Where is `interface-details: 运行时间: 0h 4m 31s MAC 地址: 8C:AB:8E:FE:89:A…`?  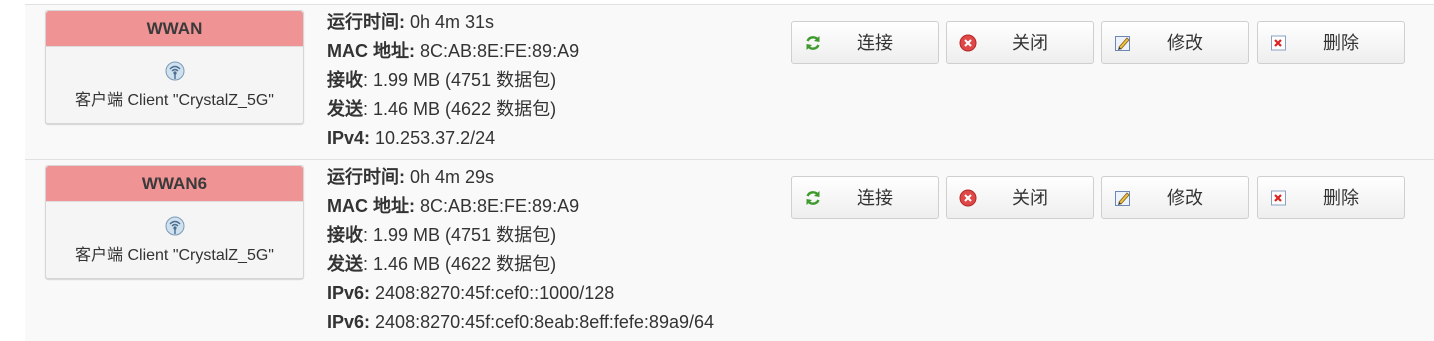
interface-details: 运行时间: 0h 4m 31s MAC 地址: 8C:AB:8E:FE:89:A… is located at coordinates (453, 80).